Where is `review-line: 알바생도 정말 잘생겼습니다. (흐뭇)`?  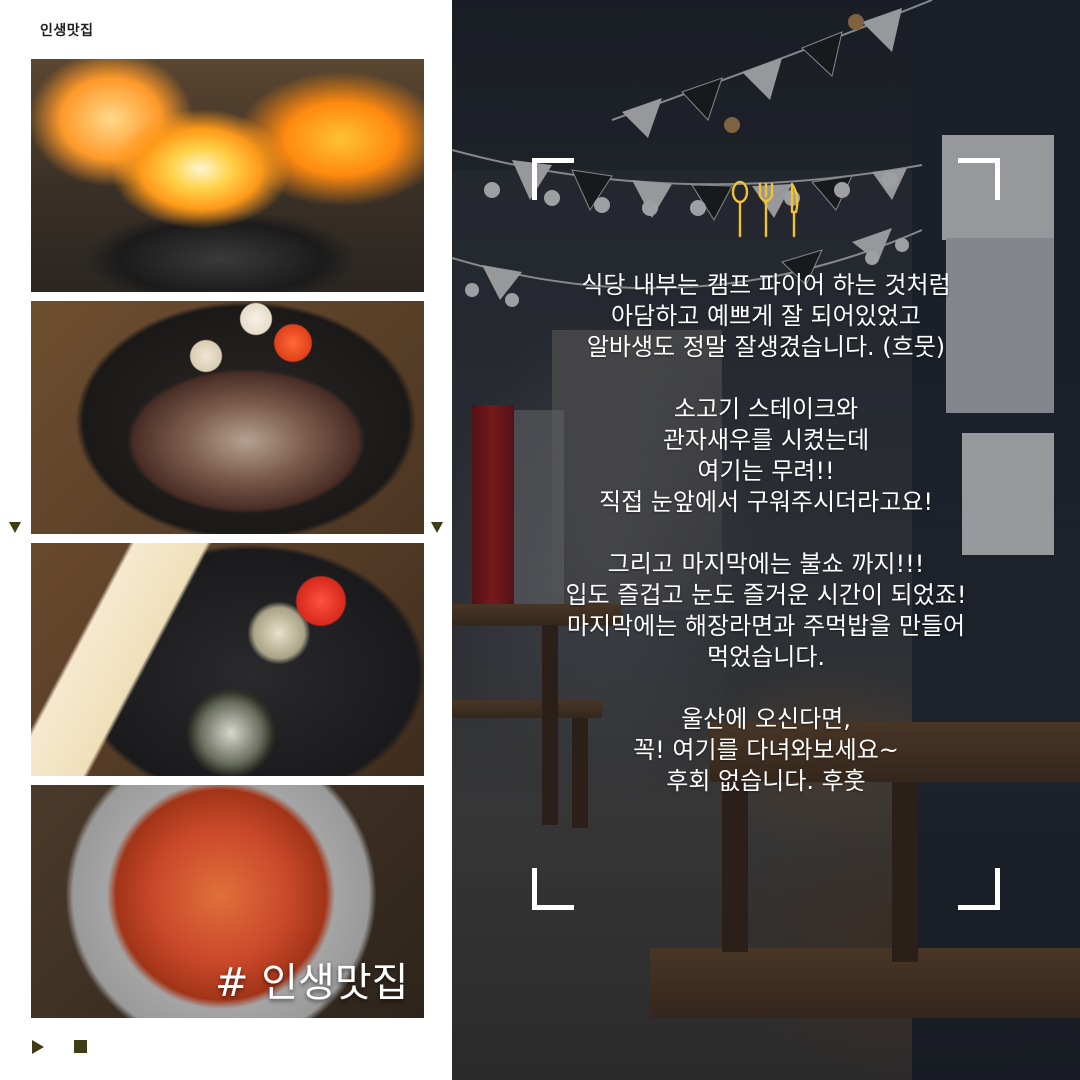
review-line: 알바생도 정말 잘생겼습니다. (흐뭇) is located at coordinates (766, 347).